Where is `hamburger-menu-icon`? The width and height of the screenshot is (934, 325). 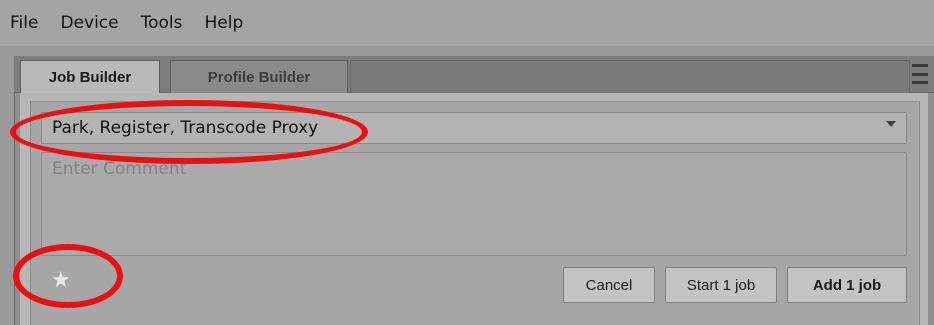
hamburger-menu-icon is located at coordinates (920, 74).